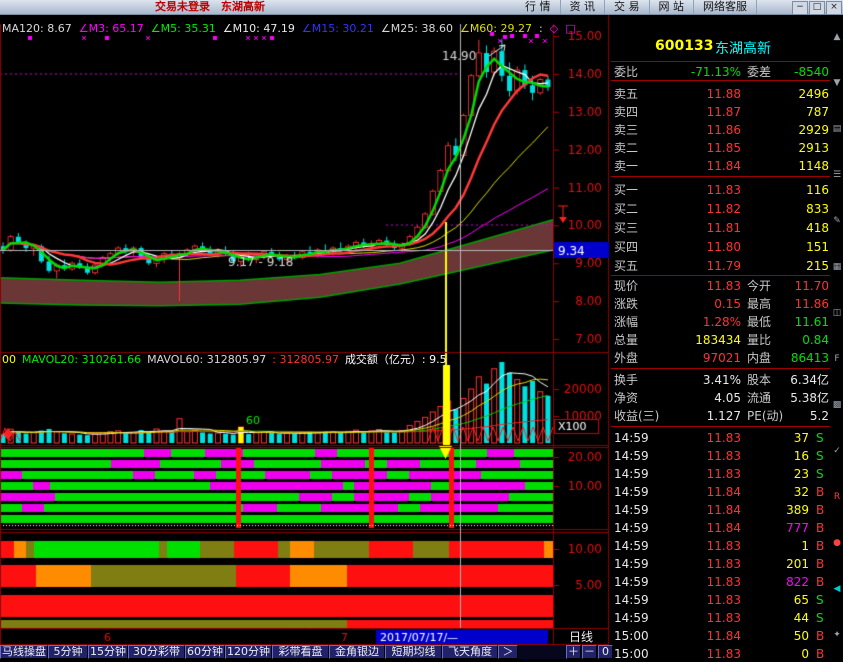 Image resolution: width=843 pixels, height=662 pixels. Describe the element at coordinates (721, 358) in the screenshot. I see `quote-detail-row: 外盘 97021 内盘 86413` at that location.